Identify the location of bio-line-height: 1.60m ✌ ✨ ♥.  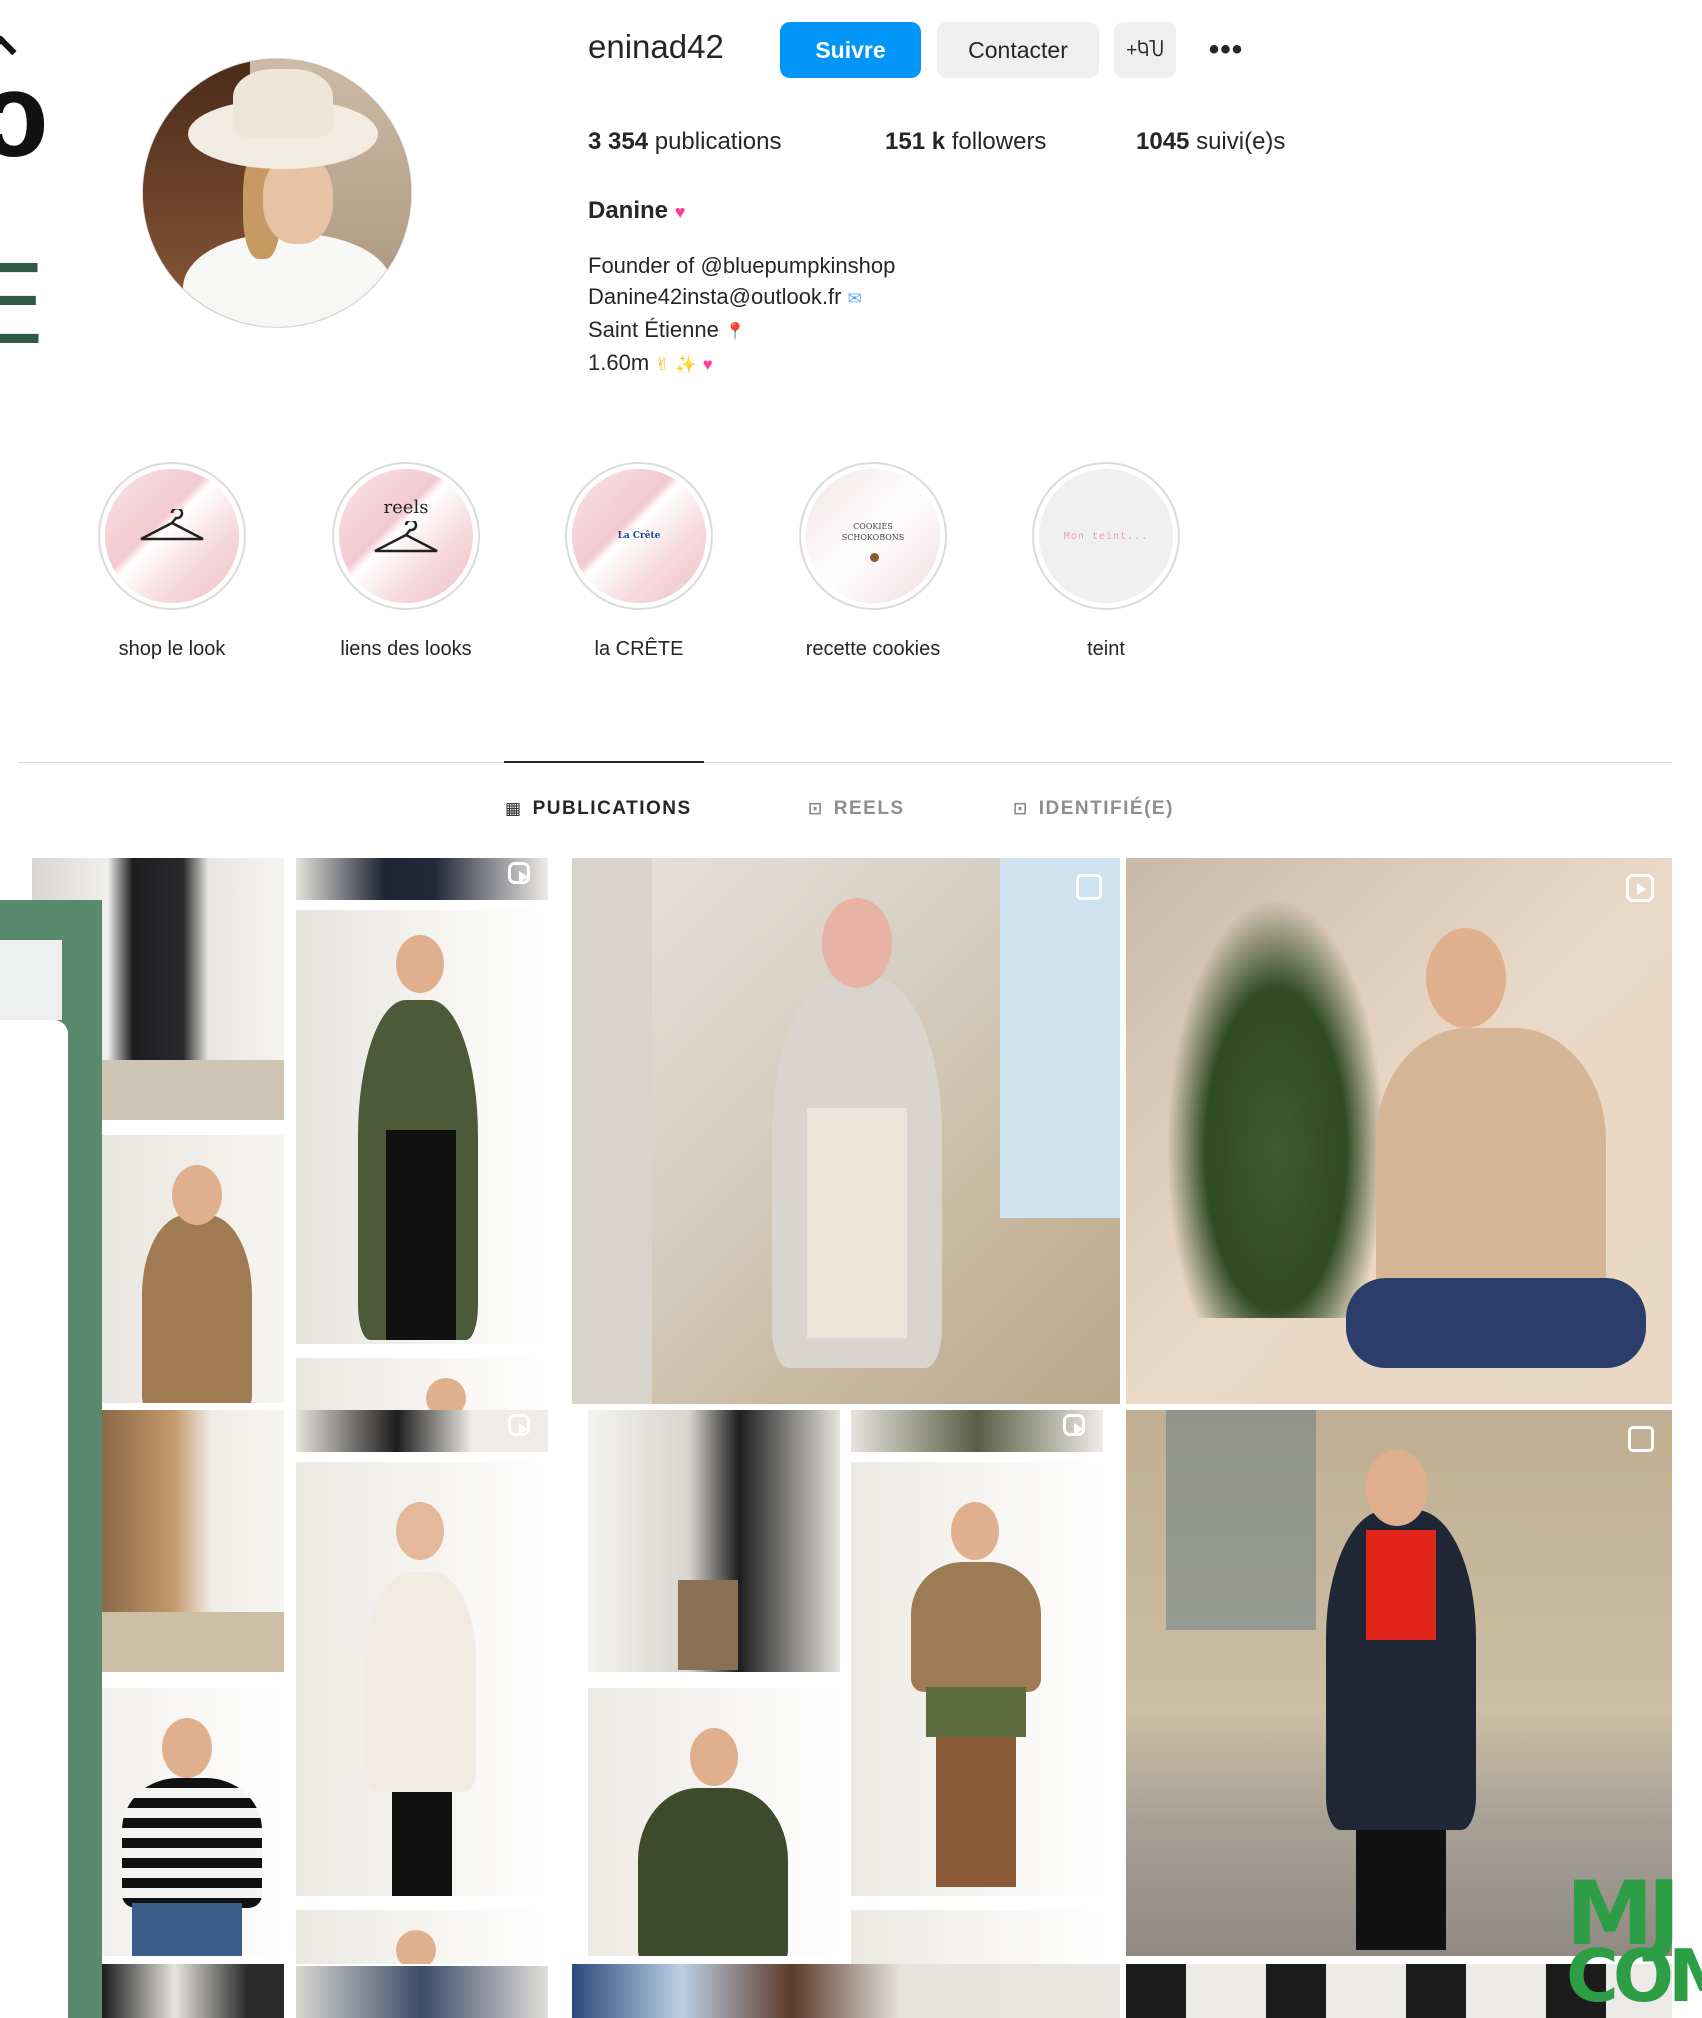
(650, 362).